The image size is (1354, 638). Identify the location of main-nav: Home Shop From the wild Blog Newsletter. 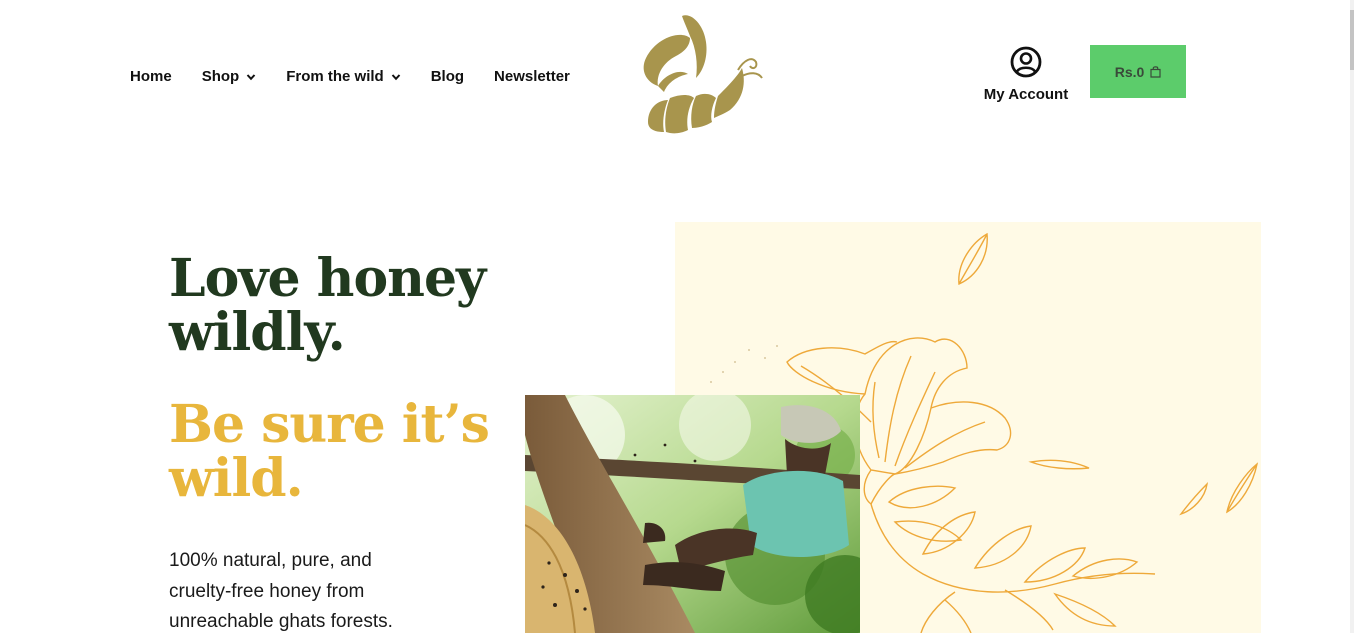
(365, 76).